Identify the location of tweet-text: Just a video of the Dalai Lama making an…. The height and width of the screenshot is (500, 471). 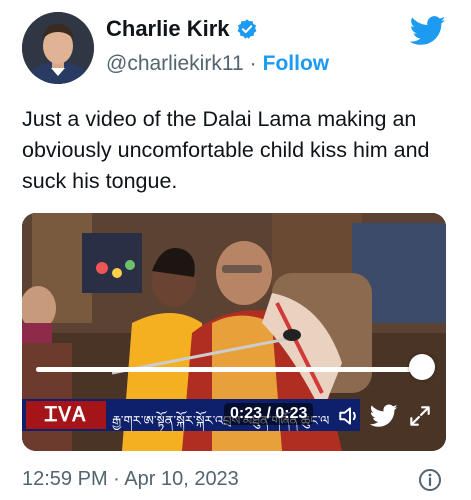
(226, 150).